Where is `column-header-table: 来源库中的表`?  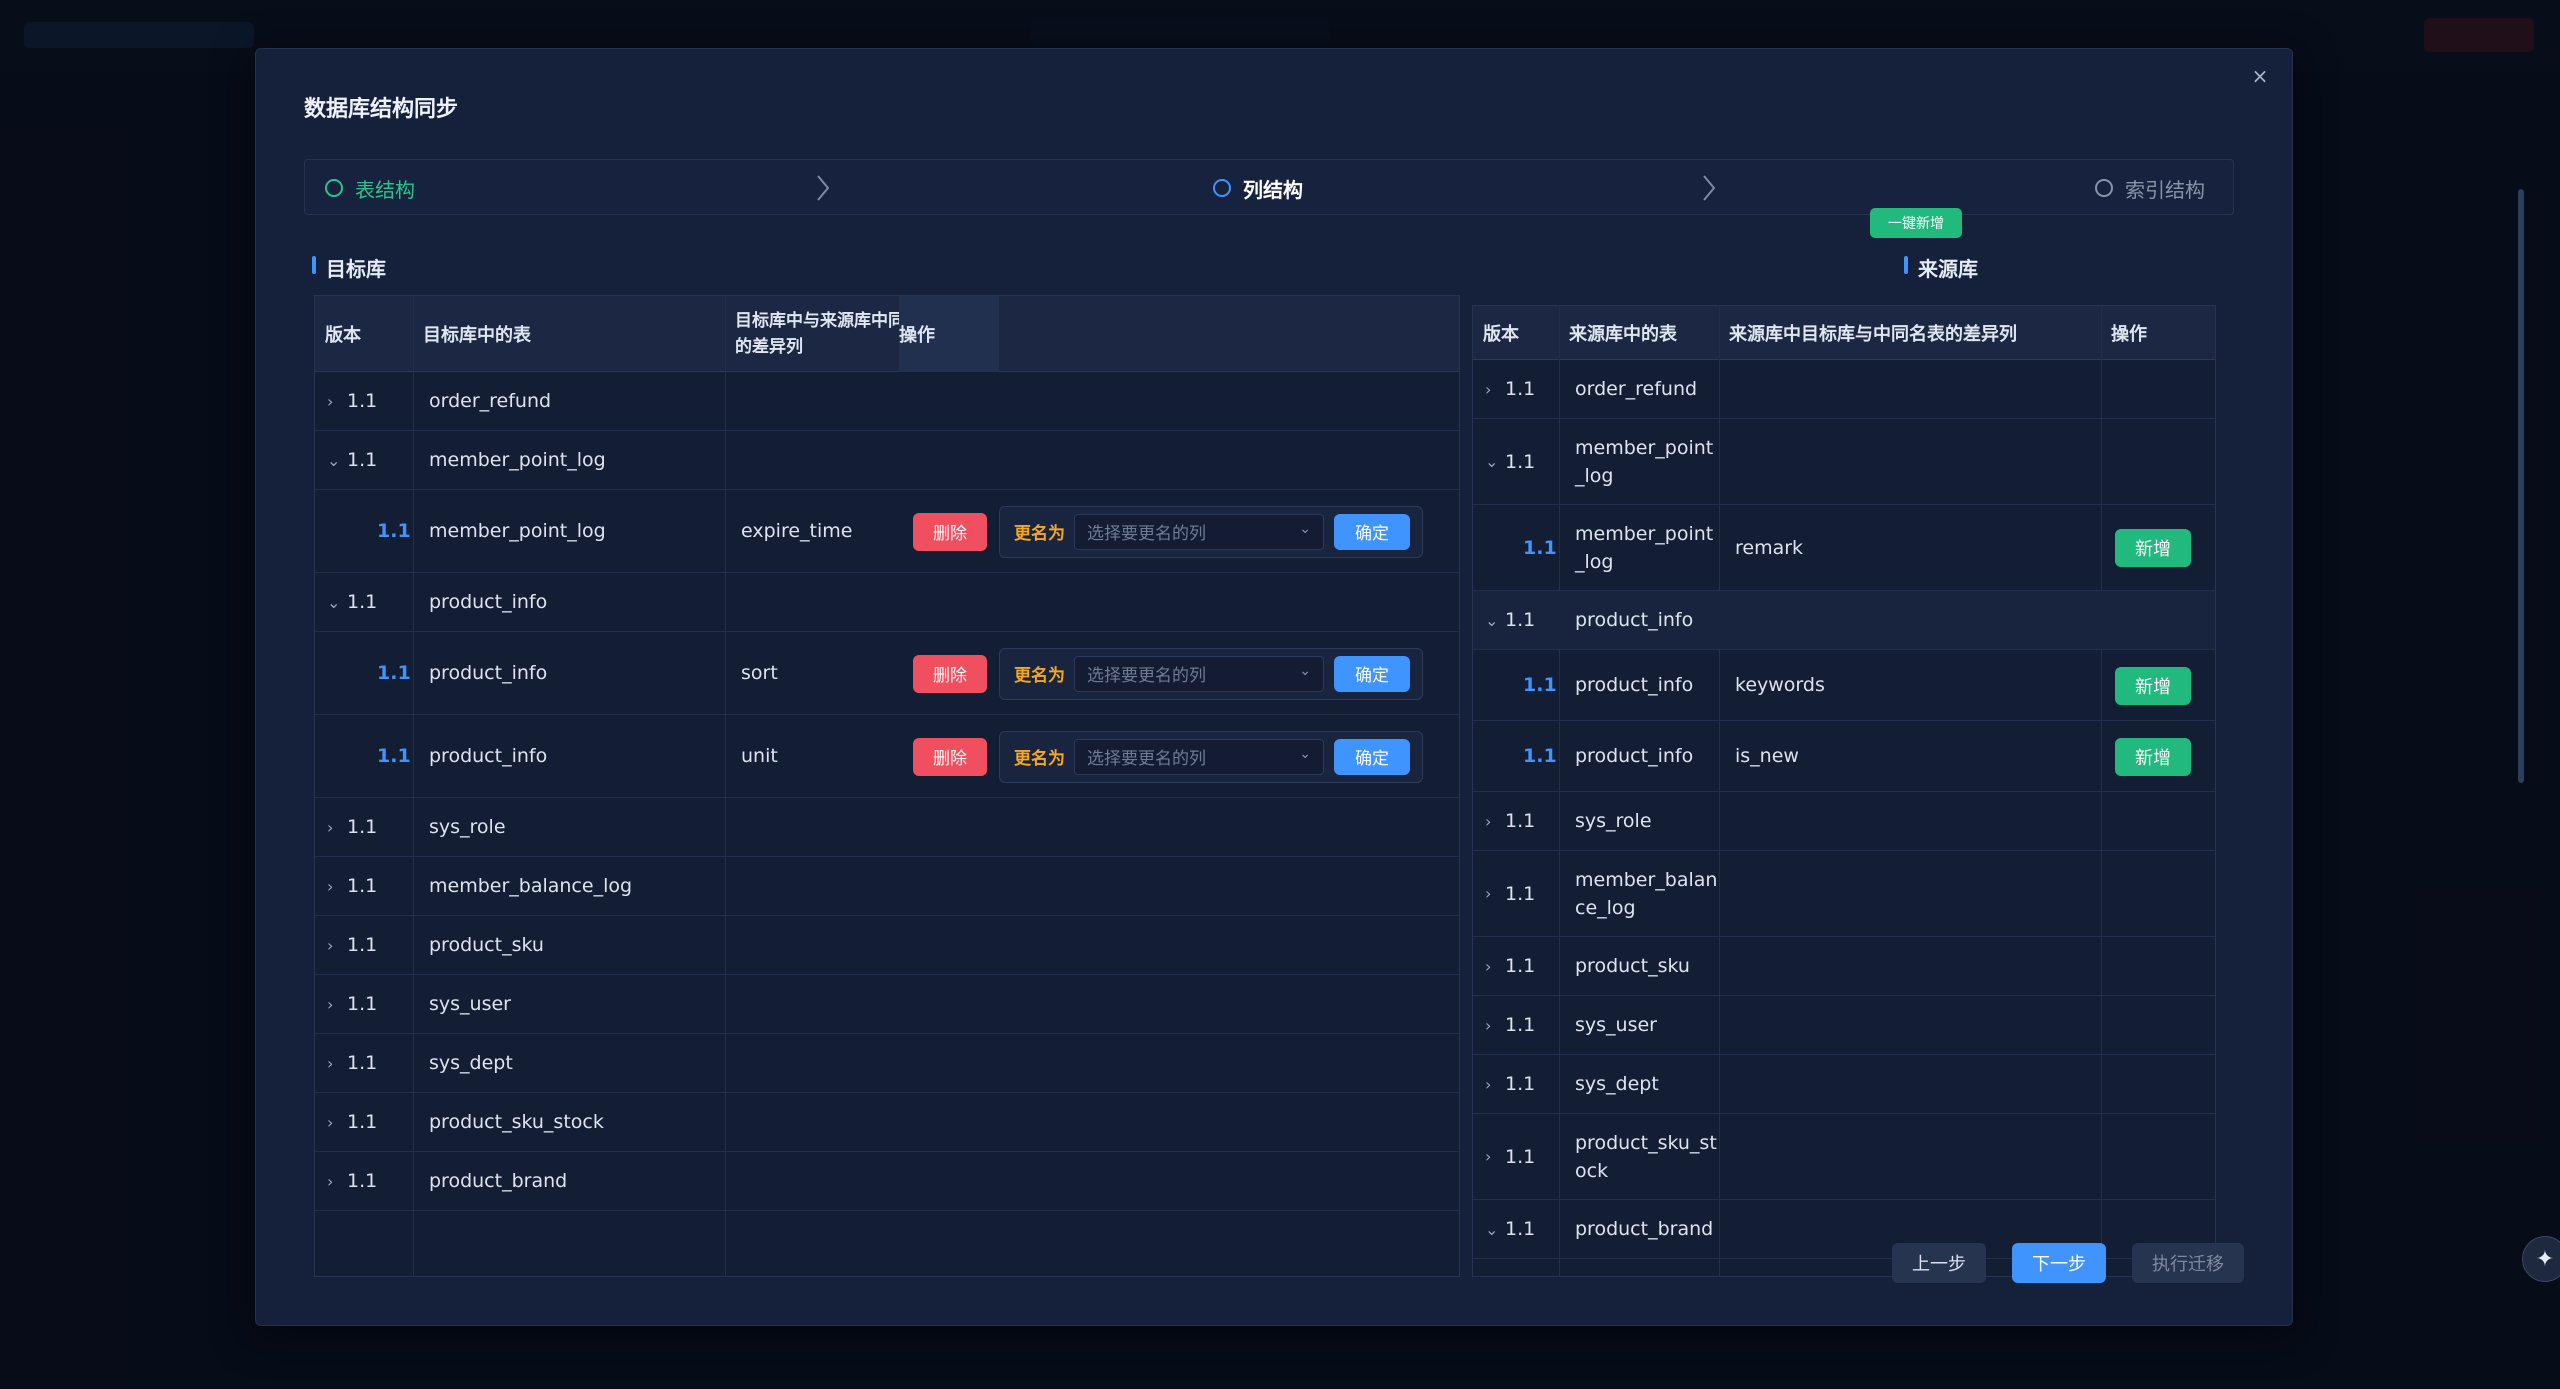 column-header-table: 来源库中的表 is located at coordinates (1623, 334).